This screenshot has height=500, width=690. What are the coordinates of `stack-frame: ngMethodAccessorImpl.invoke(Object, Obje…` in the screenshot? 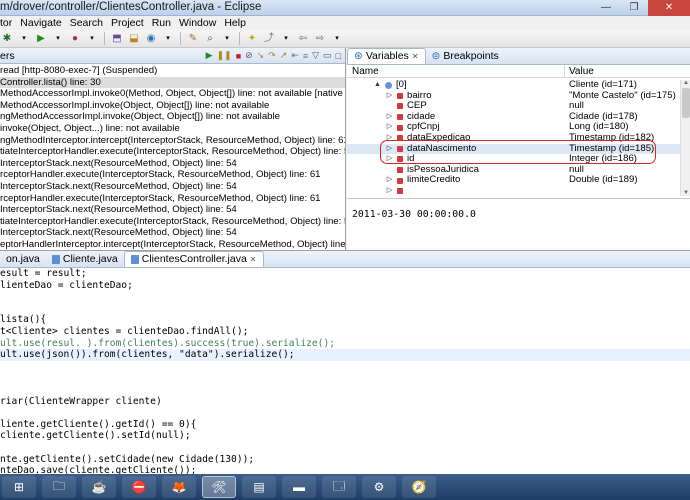 It's located at (172, 117).